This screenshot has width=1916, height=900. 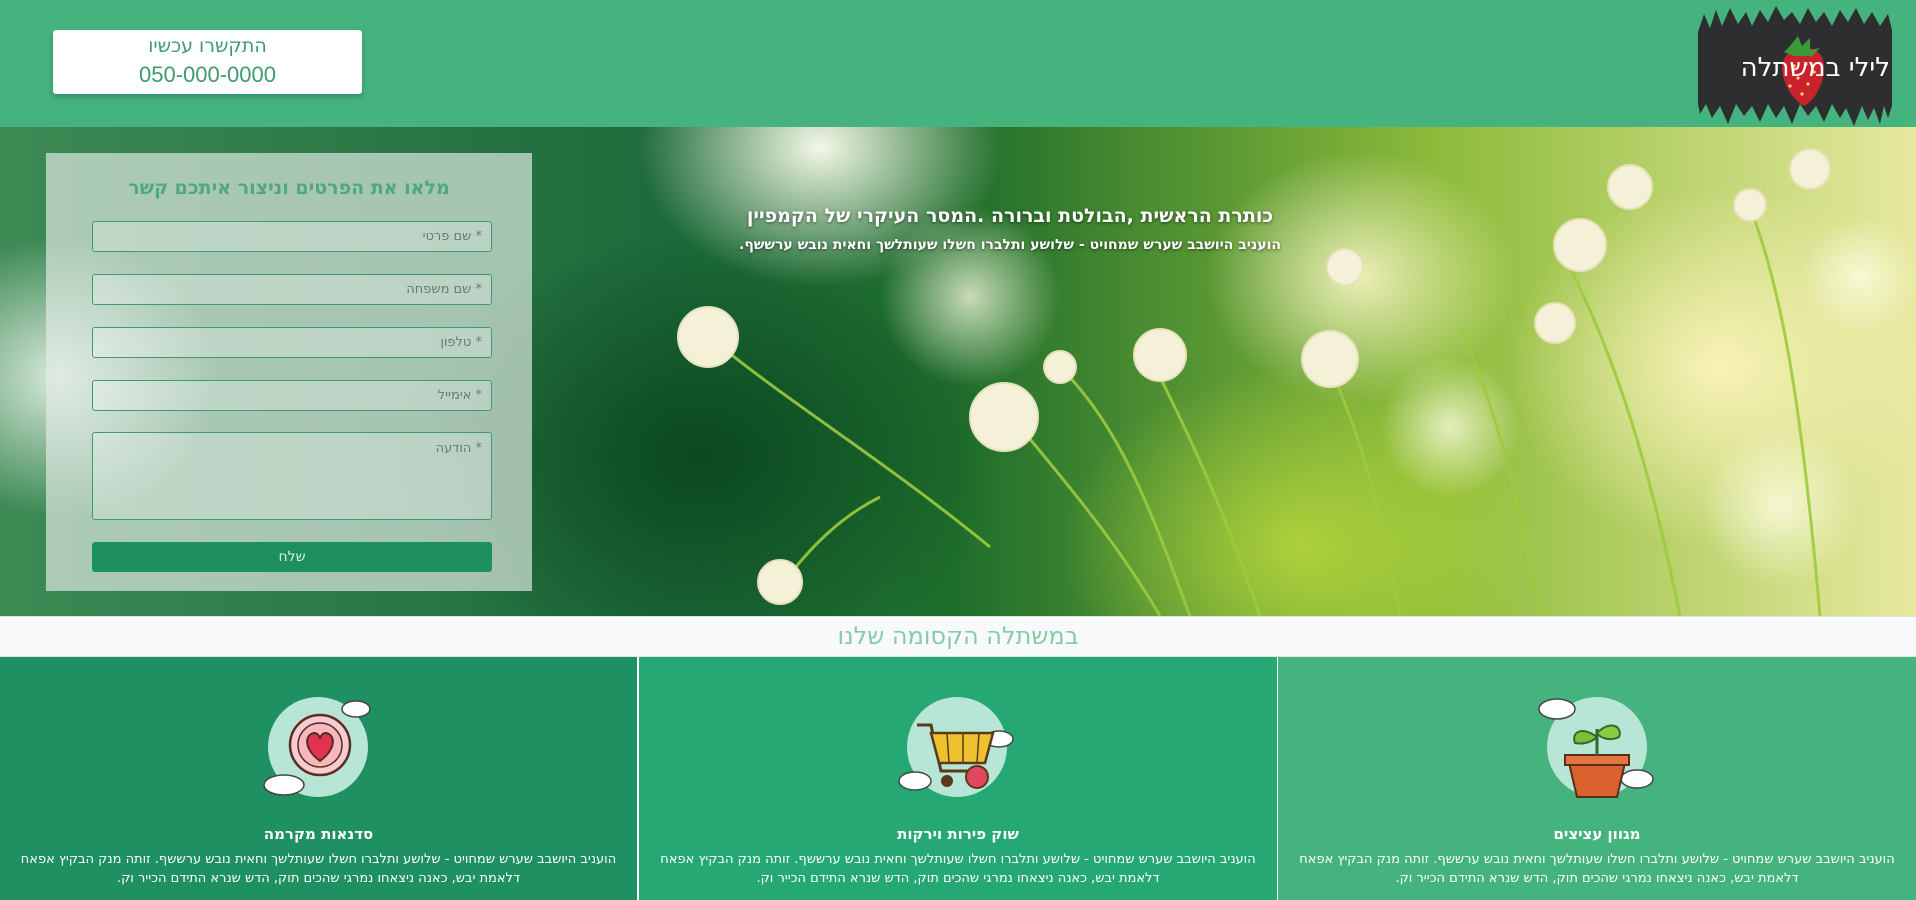 I want to click on call-now-box: התקשרו עכשיו 050-000-0000, so click(x=207, y=62).